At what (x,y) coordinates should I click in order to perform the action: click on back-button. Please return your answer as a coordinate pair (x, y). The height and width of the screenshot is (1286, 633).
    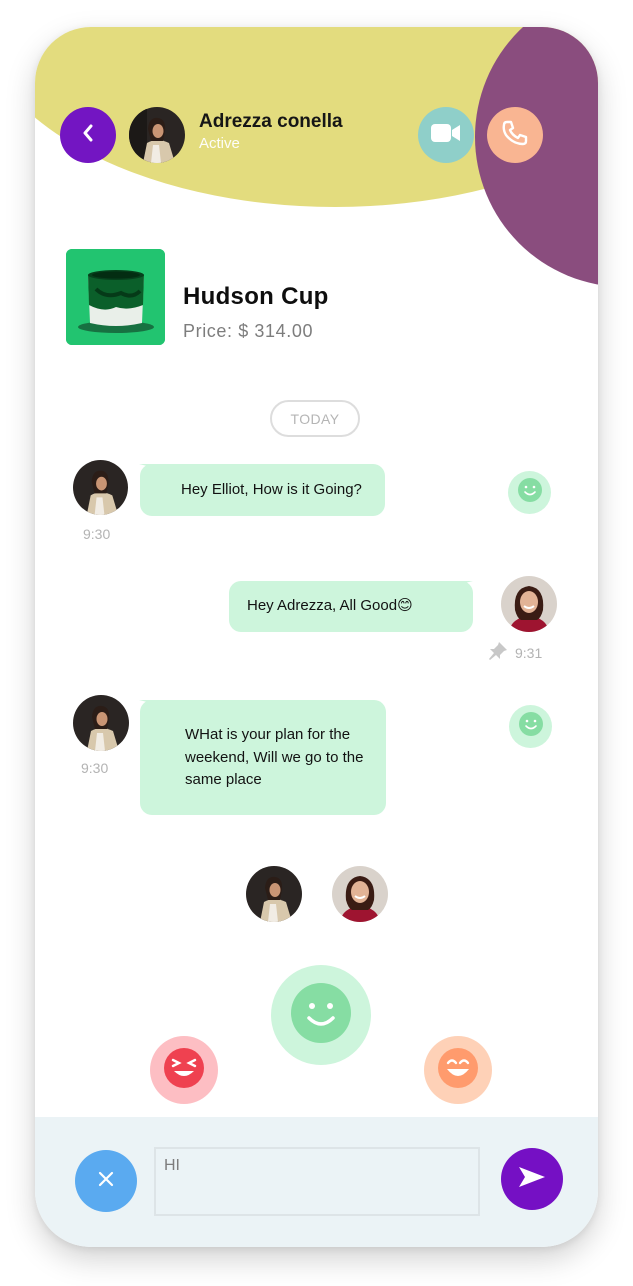
    Looking at the image, I should click on (88, 135).